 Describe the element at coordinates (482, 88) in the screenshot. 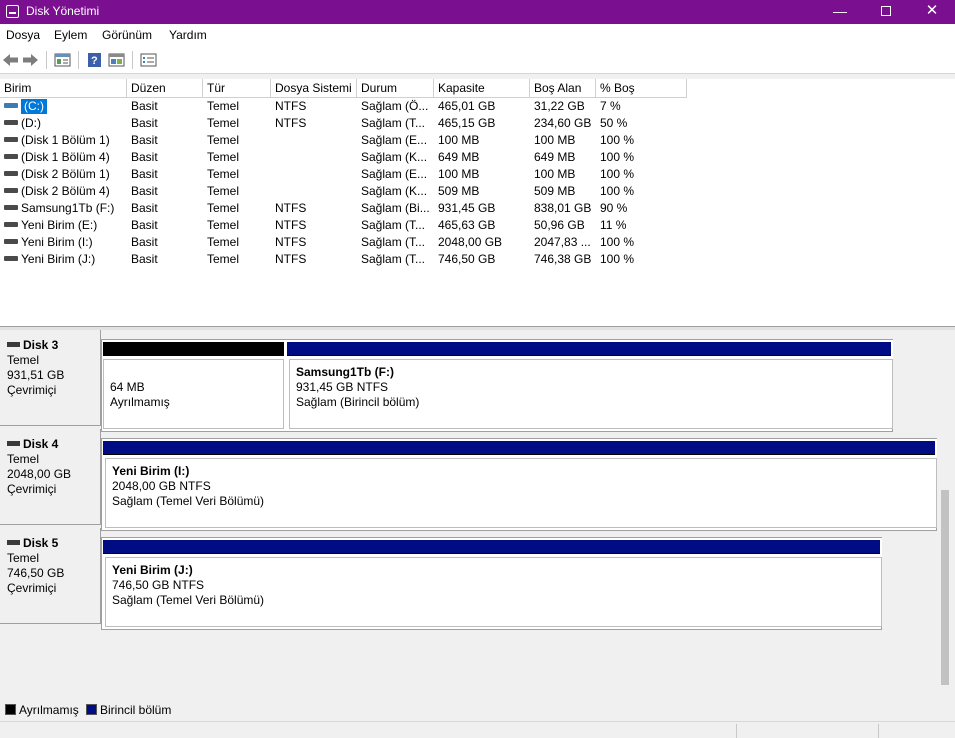

I see `column-header-kapasite: Kapasite` at that location.